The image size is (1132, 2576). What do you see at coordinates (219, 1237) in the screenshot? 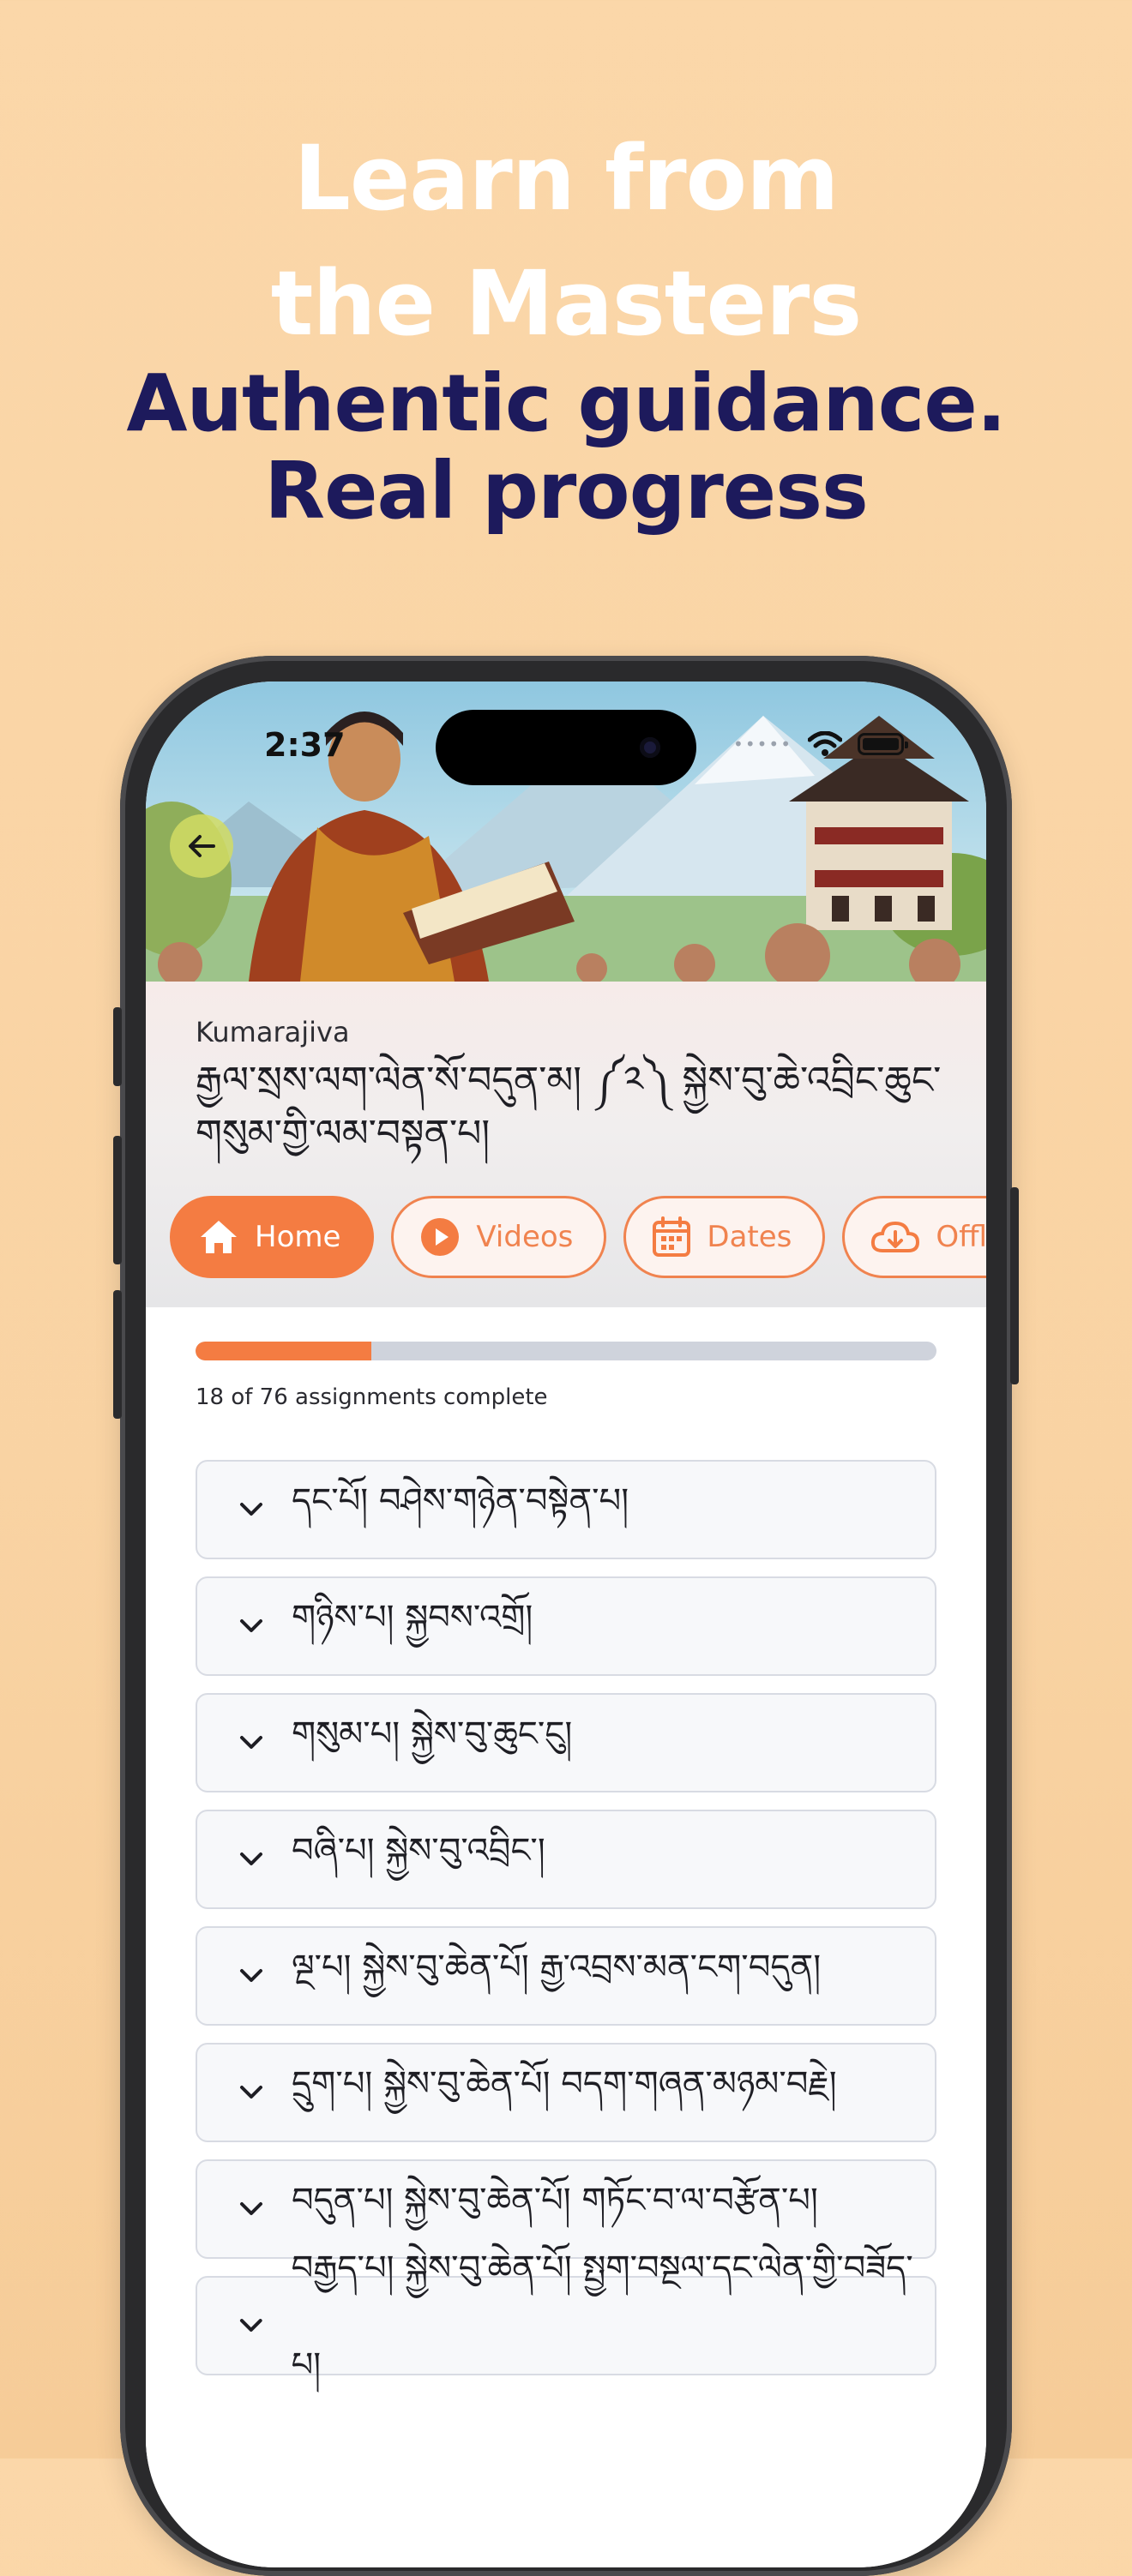
I see `home-icon` at bounding box center [219, 1237].